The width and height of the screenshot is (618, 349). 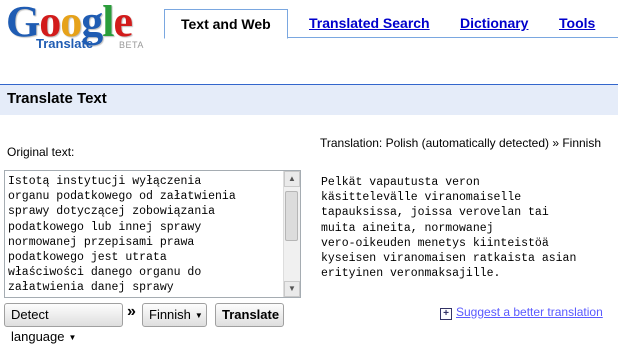 I want to click on target-language-select: Finnish ▼, so click(x=174, y=315).